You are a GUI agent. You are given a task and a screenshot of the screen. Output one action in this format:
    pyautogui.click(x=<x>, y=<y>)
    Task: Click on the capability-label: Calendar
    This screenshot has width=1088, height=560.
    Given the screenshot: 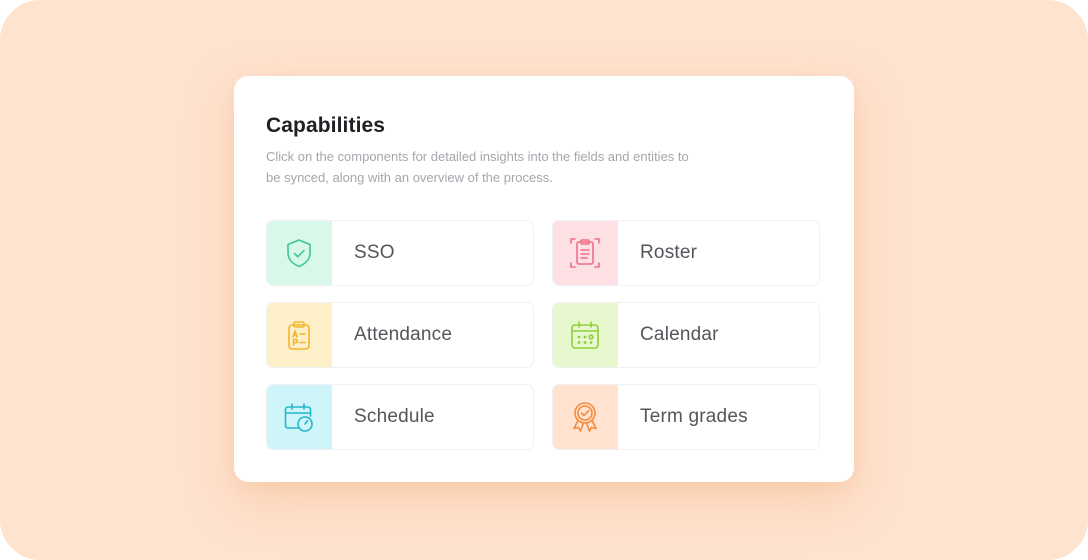 What is the action you would take?
    pyautogui.click(x=679, y=334)
    